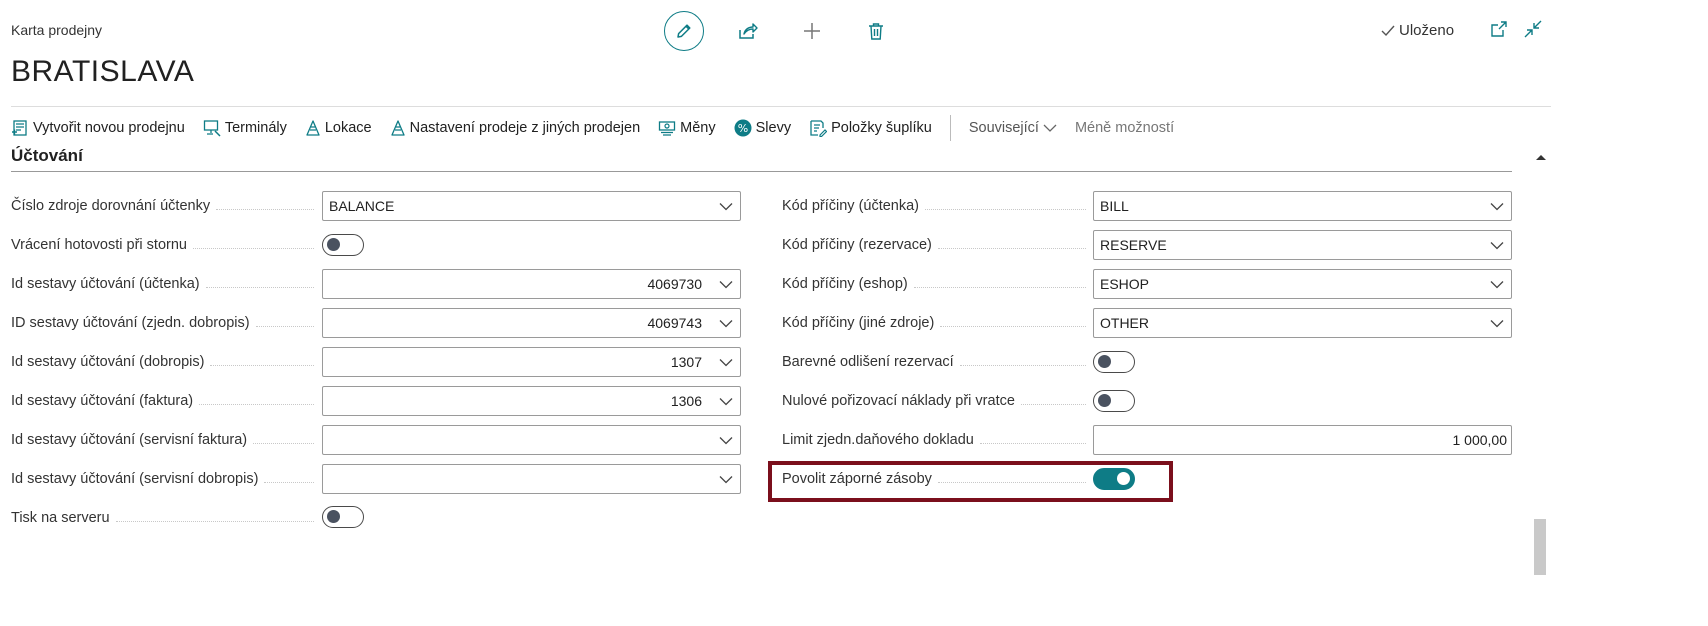  I want to click on open-new-window-icon, so click(1499, 29).